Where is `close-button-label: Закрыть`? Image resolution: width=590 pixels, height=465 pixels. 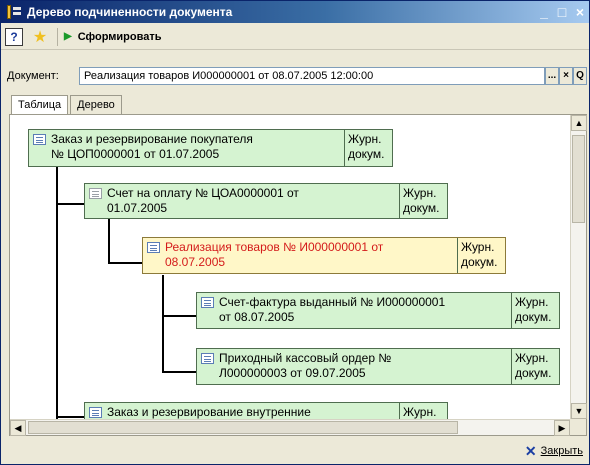 close-button-label: Закрыть is located at coordinates (561, 451).